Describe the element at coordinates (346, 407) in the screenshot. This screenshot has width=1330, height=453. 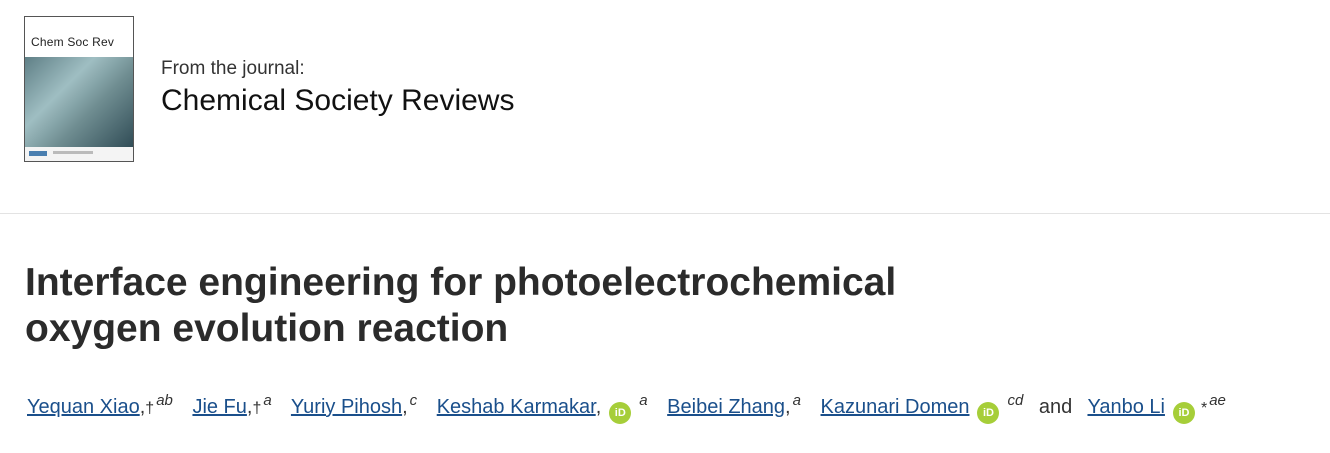
I see `author-link: Yuriy Pihosh` at that location.